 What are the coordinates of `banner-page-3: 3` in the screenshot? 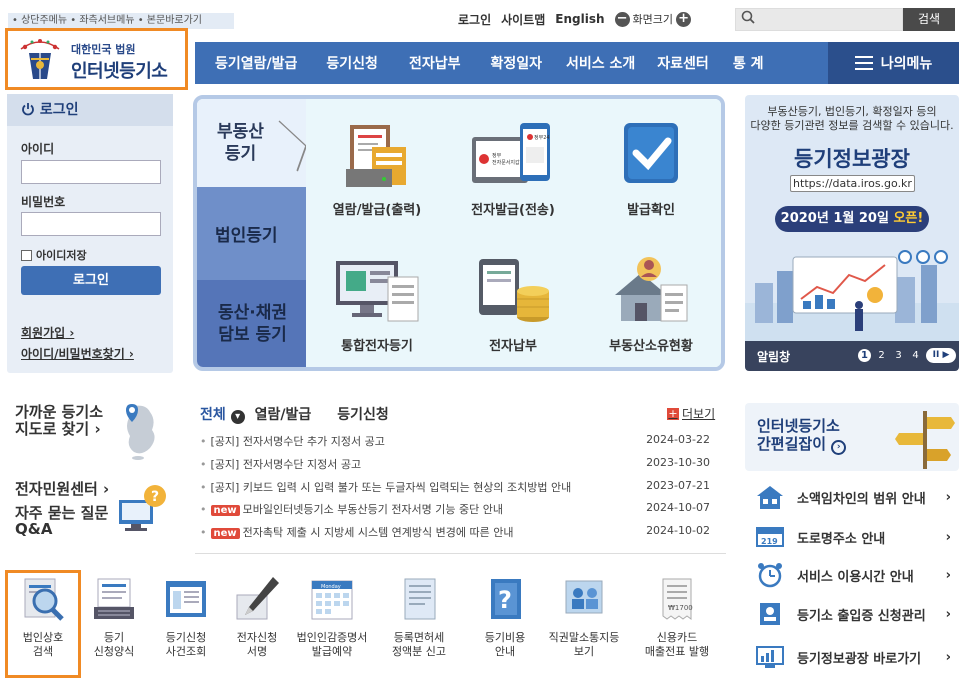 It's located at (898, 355).